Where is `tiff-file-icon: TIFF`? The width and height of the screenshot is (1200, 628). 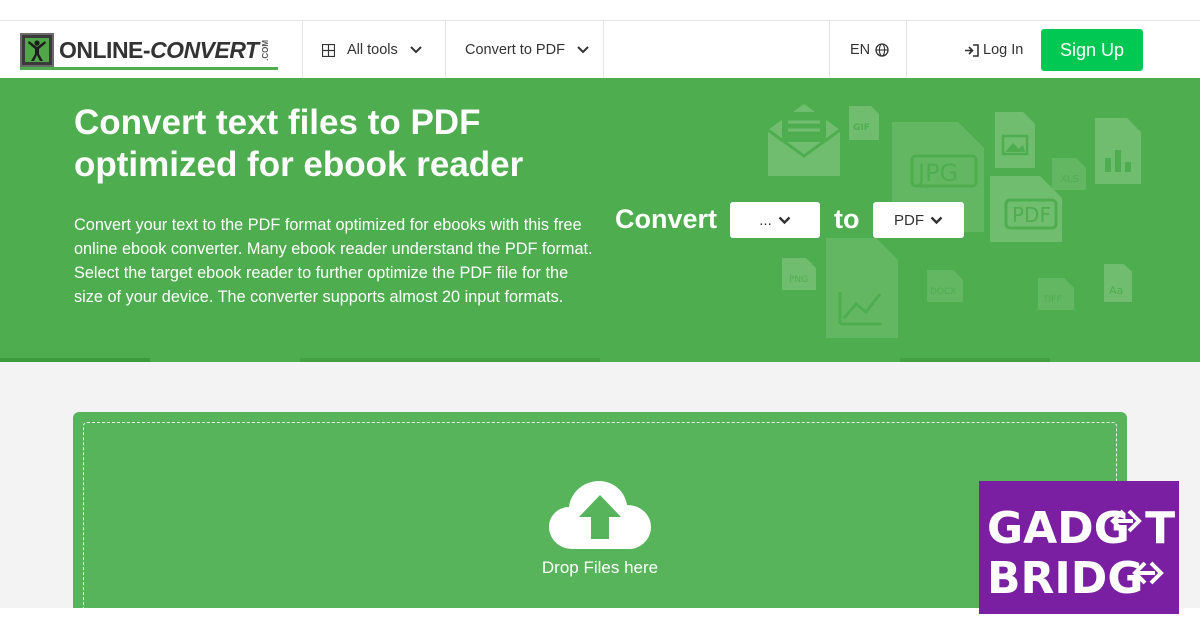 tiff-file-icon: TIFF is located at coordinates (1056, 294).